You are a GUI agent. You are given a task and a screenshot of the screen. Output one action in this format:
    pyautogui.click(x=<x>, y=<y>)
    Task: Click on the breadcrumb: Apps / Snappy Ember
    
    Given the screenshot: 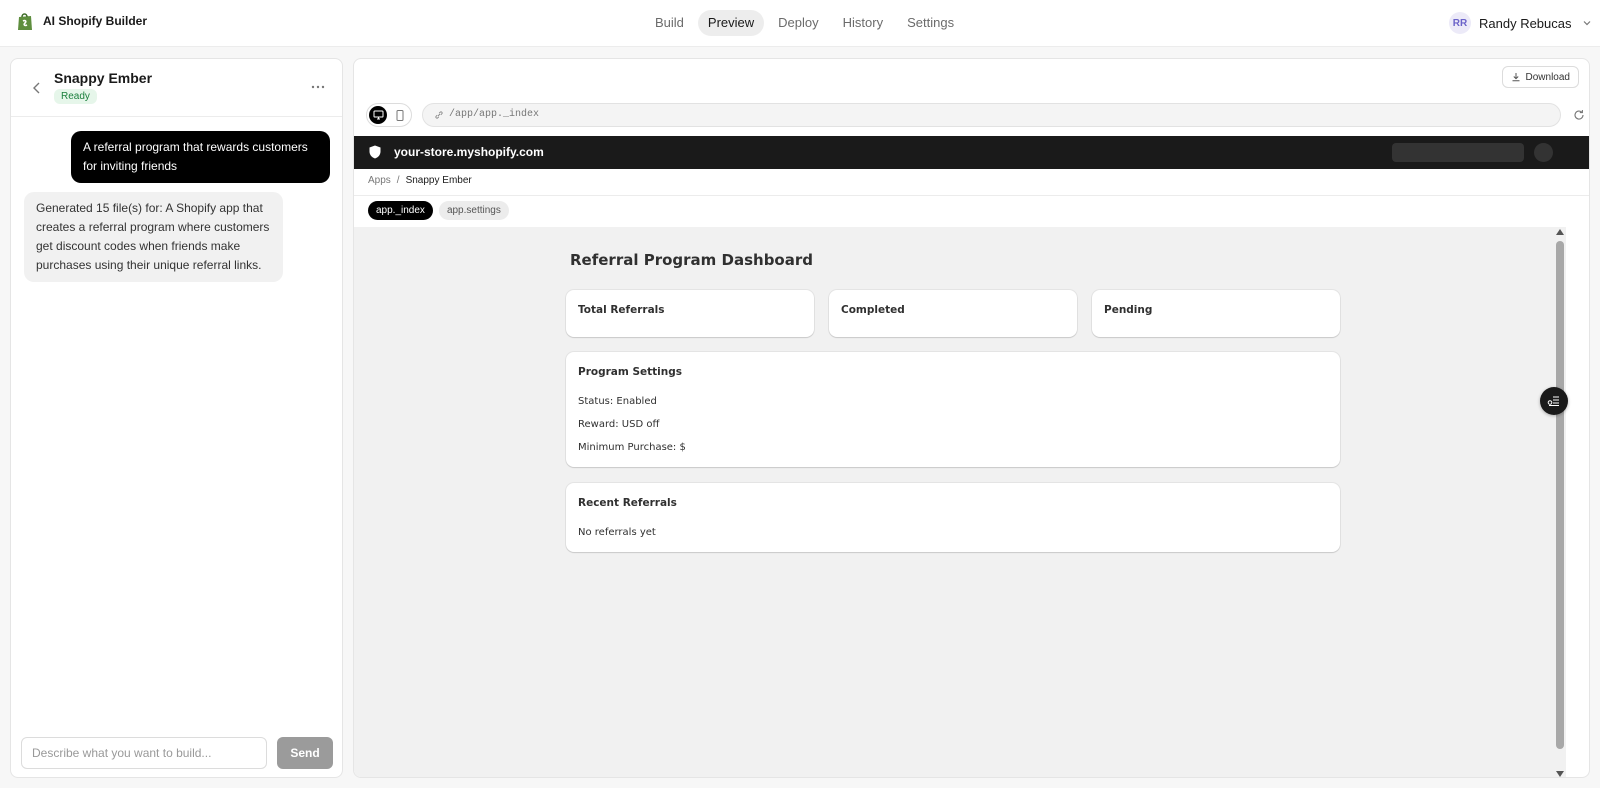 What is the action you would take?
    pyautogui.click(x=420, y=180)
    